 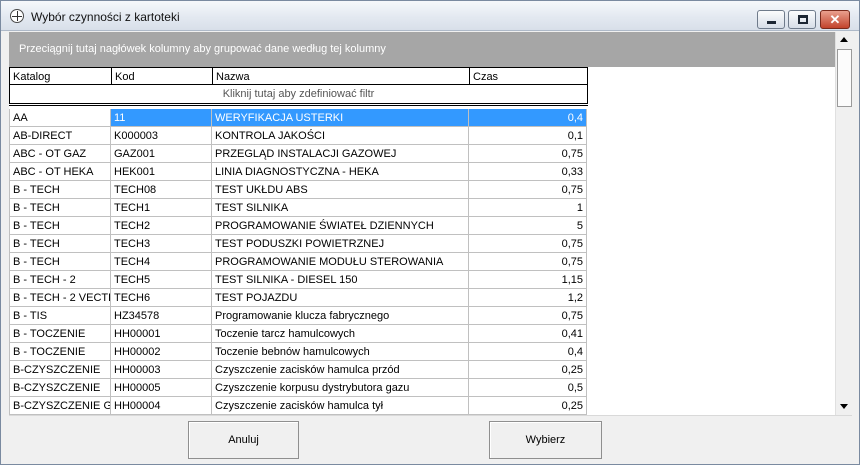 I want to click on cell-czas: 0,41, so click(x=528, y=334).